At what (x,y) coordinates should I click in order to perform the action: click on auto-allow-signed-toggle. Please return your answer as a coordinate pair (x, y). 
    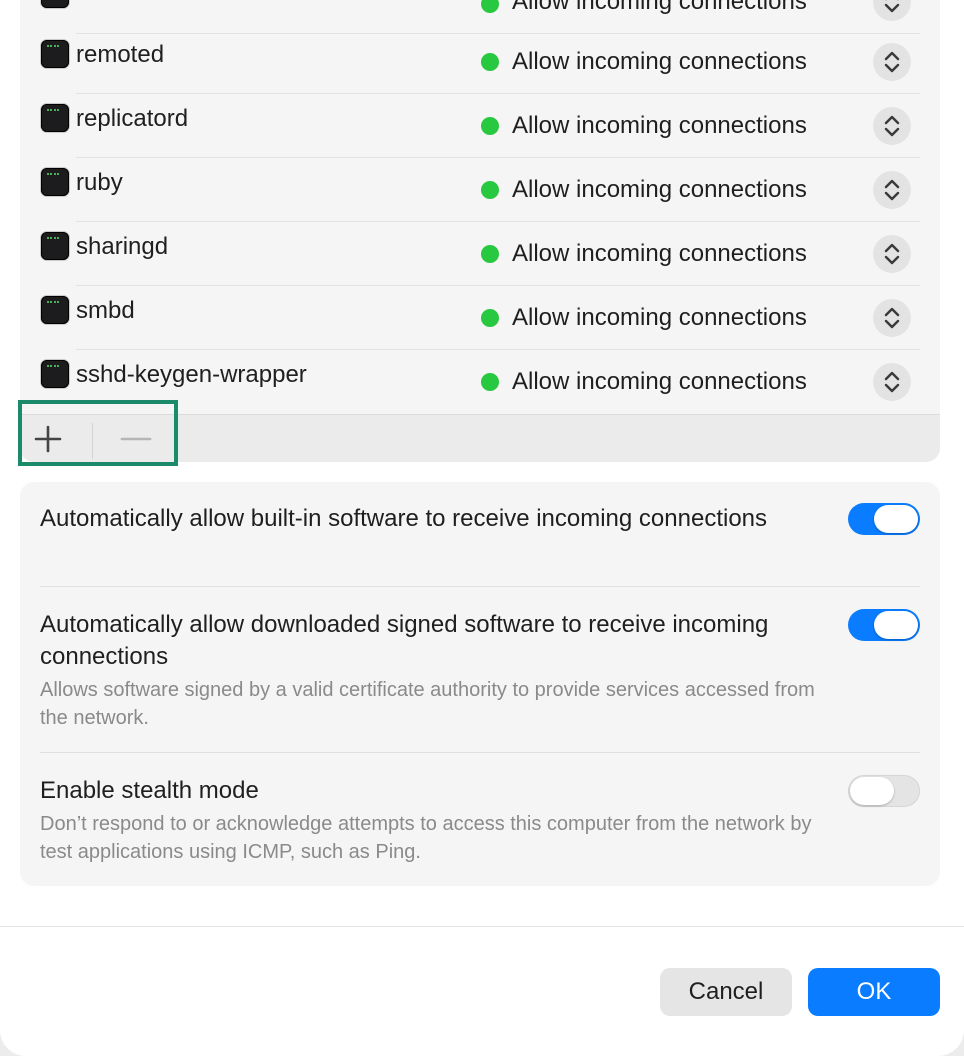
    Looking at the image, I should click on (884, 625).